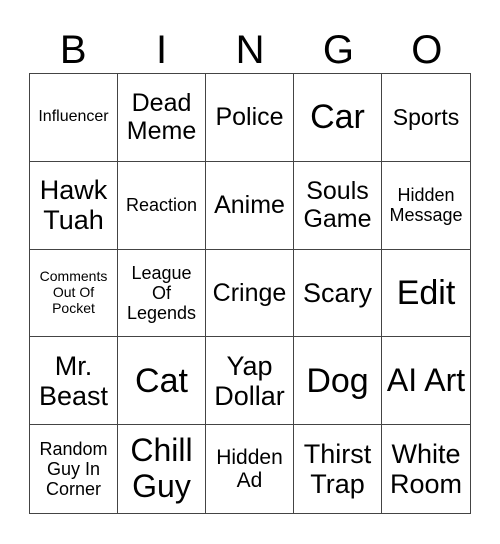 The height and width of the screenshot is (544, 500). Describe the element at coordinates (162, 118) in the screenshot. I see `bingo-cell: Dead Meme` at that location.